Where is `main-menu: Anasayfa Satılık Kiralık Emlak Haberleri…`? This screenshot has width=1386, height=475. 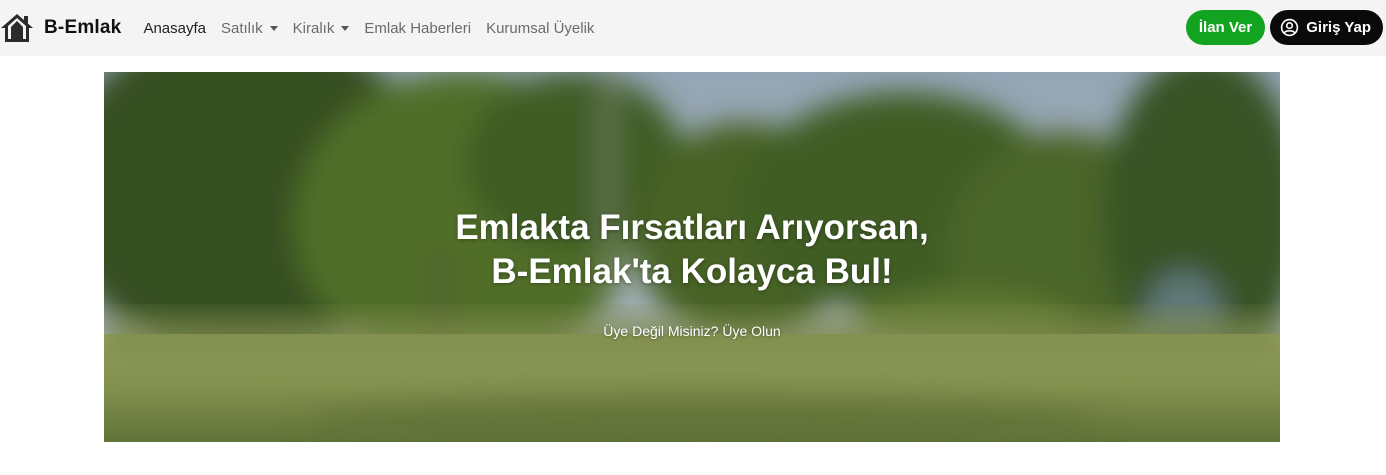
main-menu: Anasayfa Satılık Kiralık Emlak Haberleri… is located at coordinates (376, 28).